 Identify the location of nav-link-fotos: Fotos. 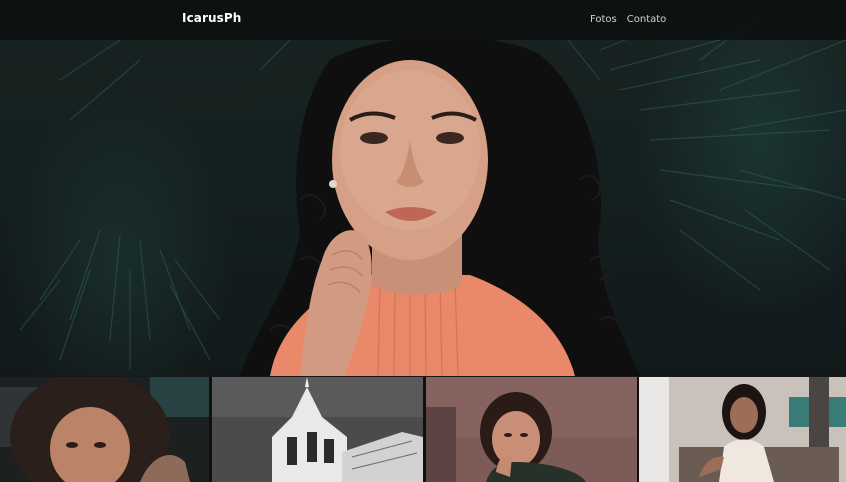
(603, 19).